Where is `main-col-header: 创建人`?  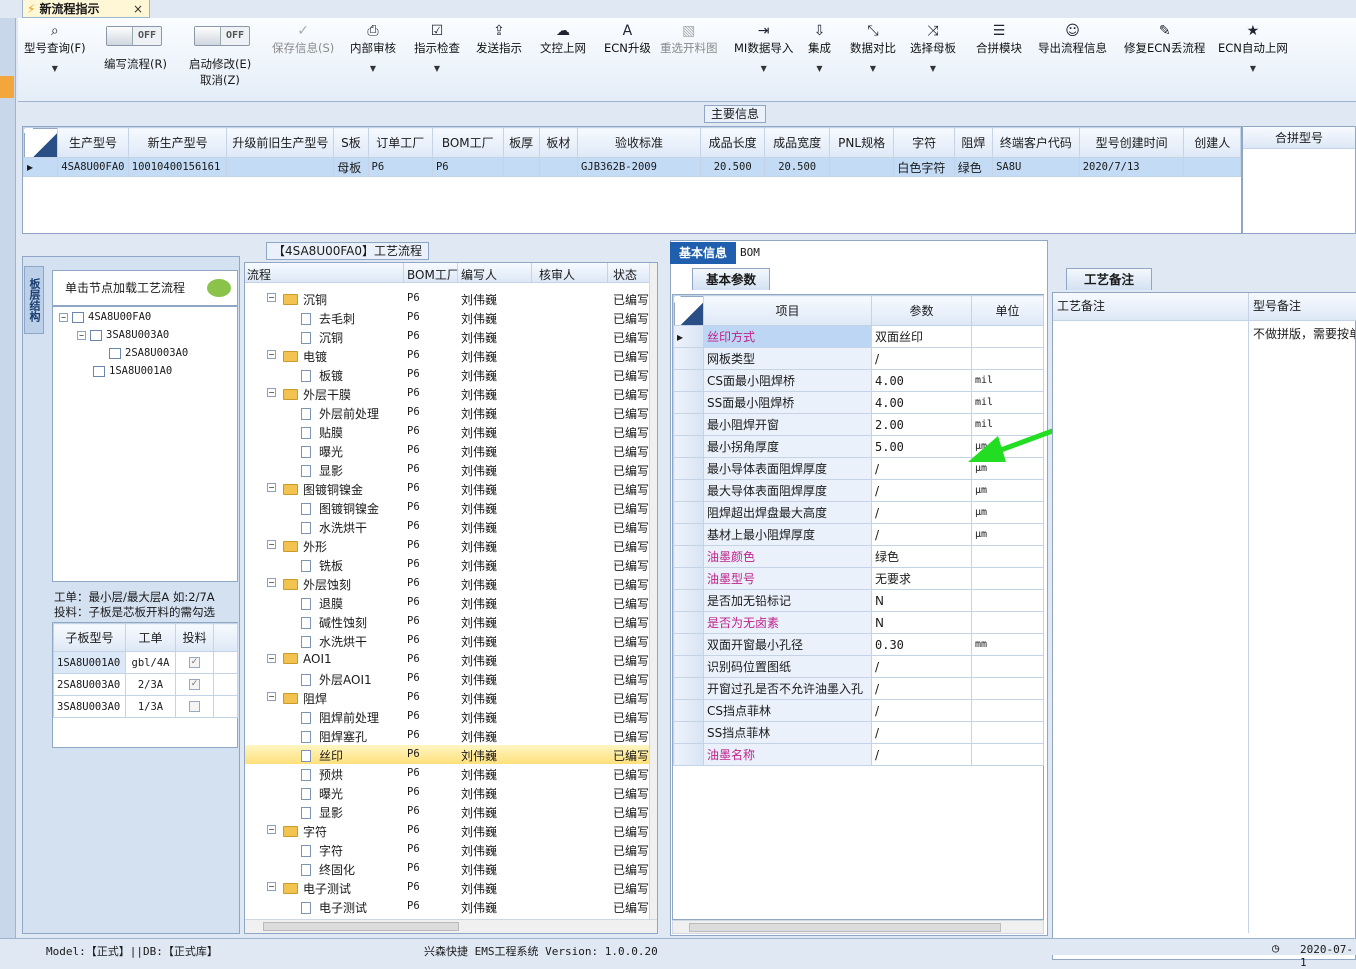
main-col-header: 创建人 is located at coordinates (1212, 142).